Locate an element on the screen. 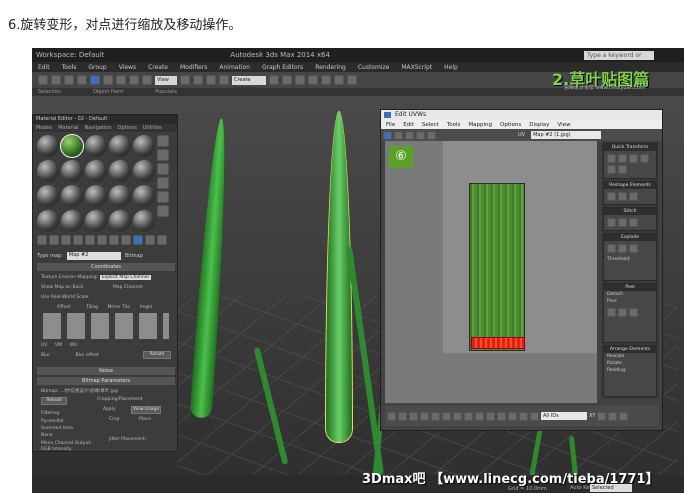  paint-select-icon is located at coordinates (479, 416).